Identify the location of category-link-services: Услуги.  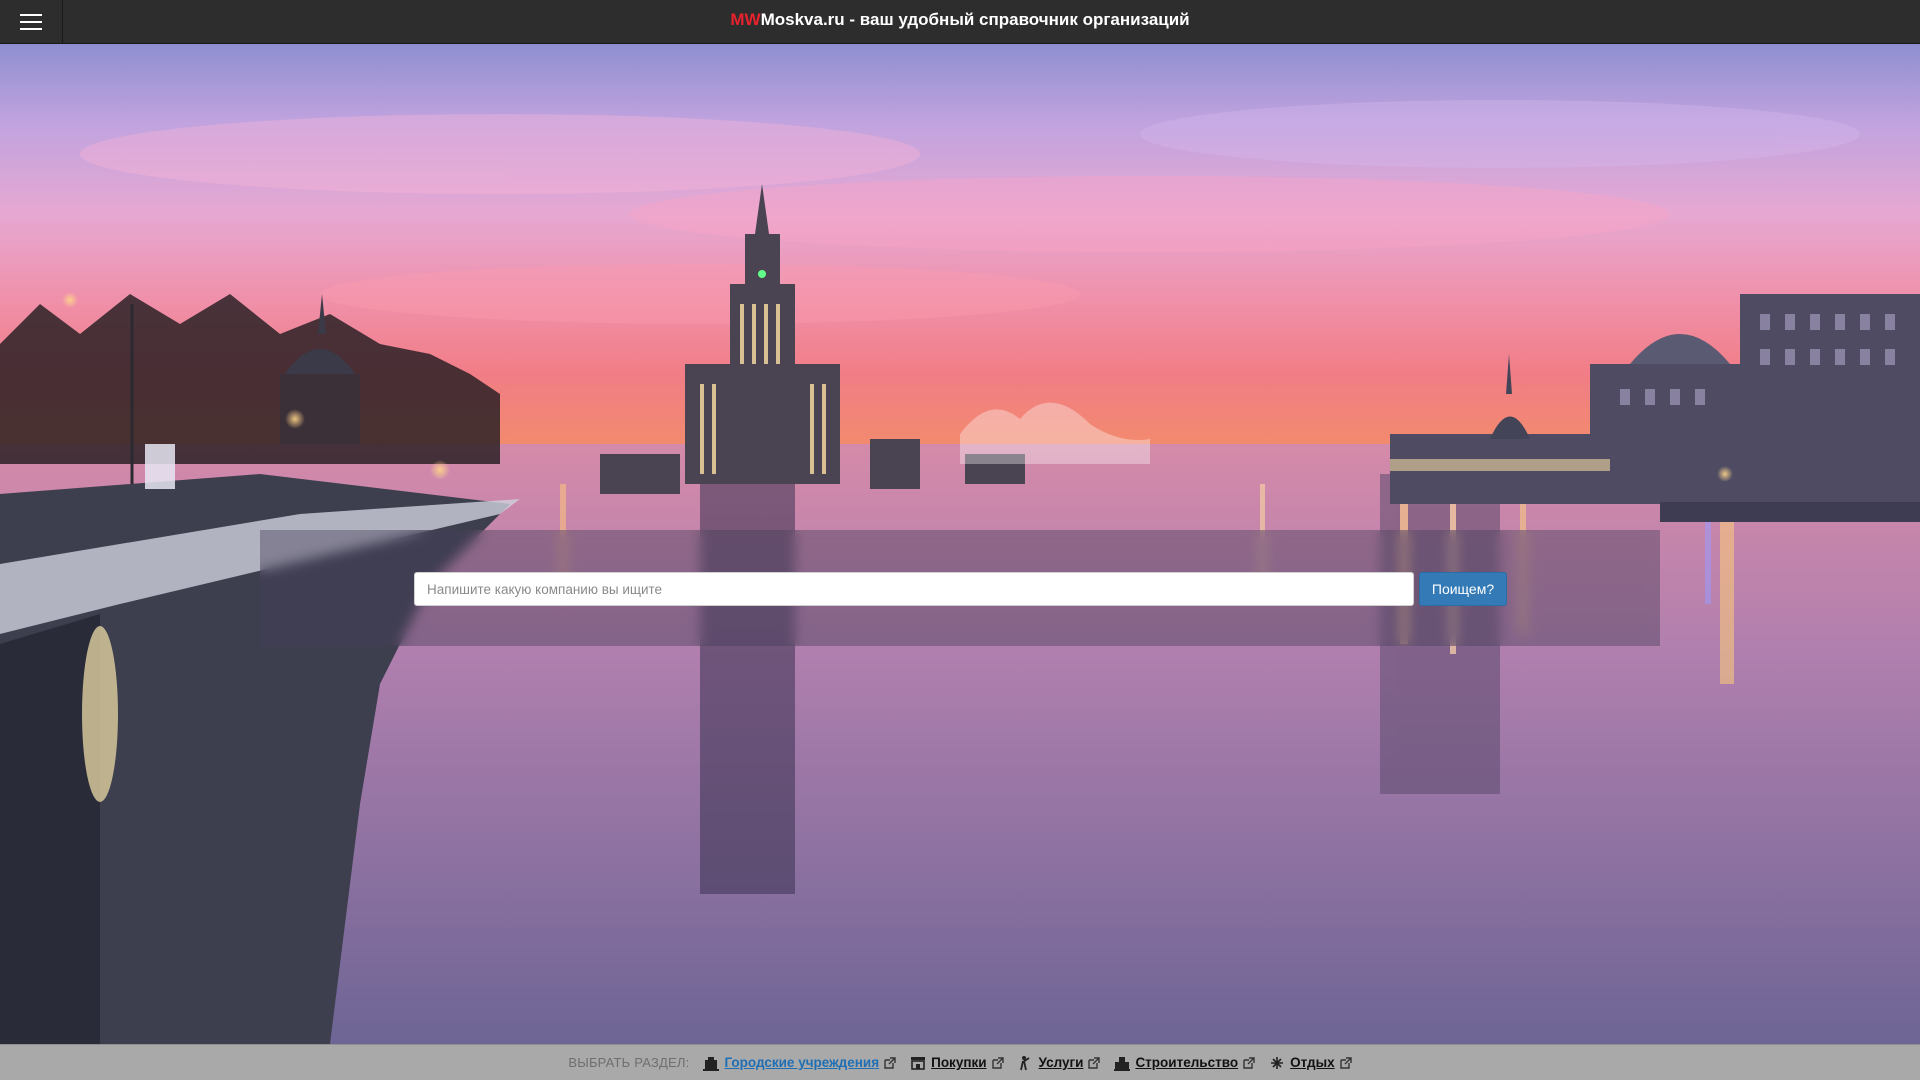
(1061, 1062).